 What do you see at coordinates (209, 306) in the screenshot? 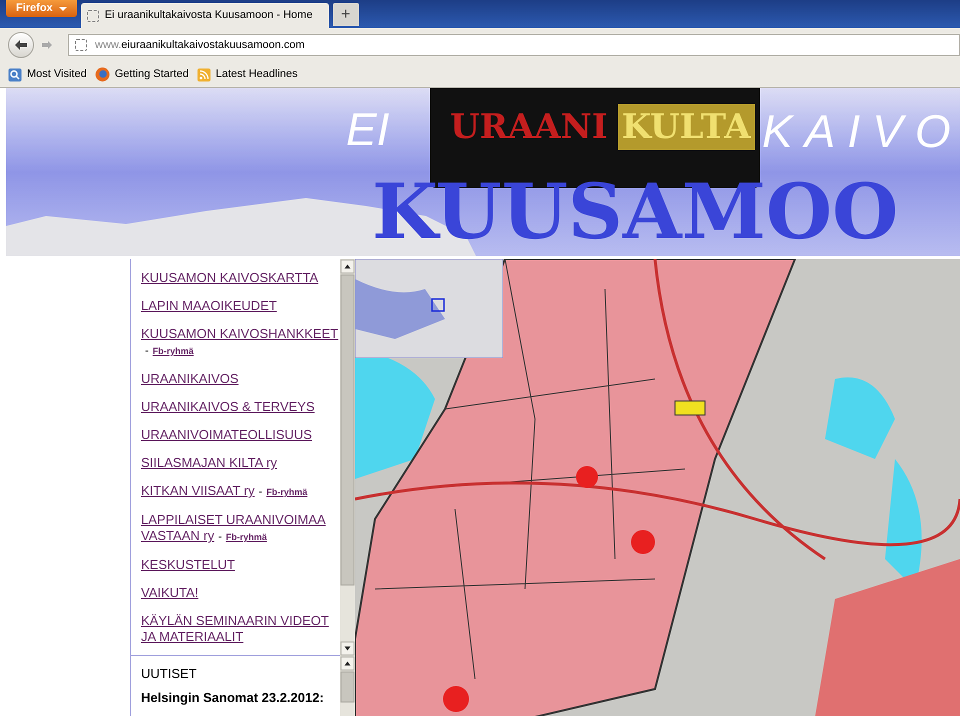
I see `menu-link: LAPIN MAAOIKEUDET` at bounding box center [209, 306].